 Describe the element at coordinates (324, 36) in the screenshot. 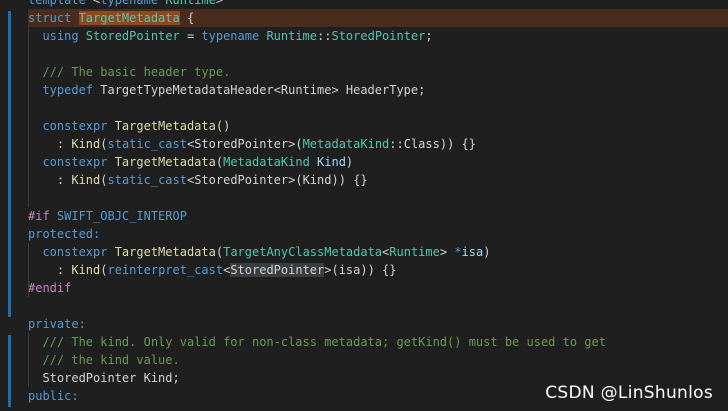

I see `code-token: ::` at that location.